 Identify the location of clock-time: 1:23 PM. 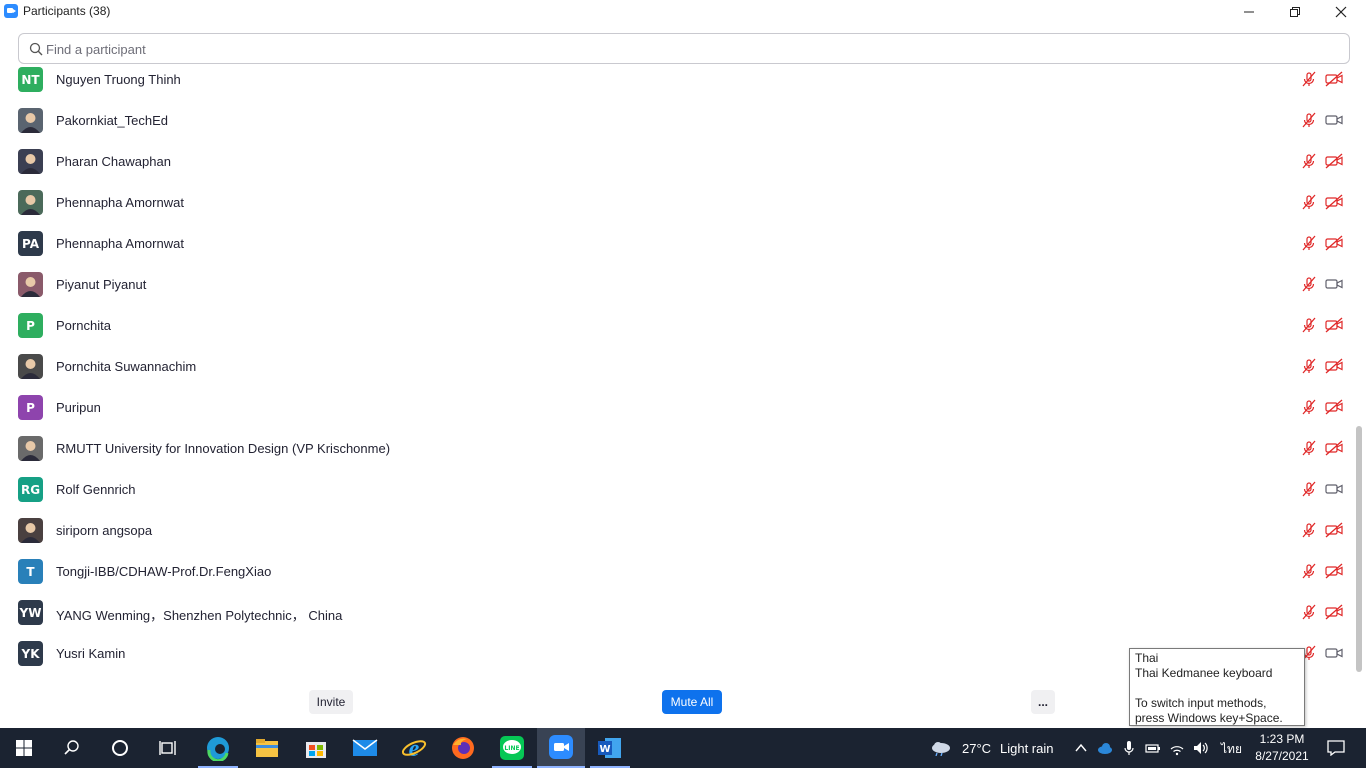
(1282, 739).